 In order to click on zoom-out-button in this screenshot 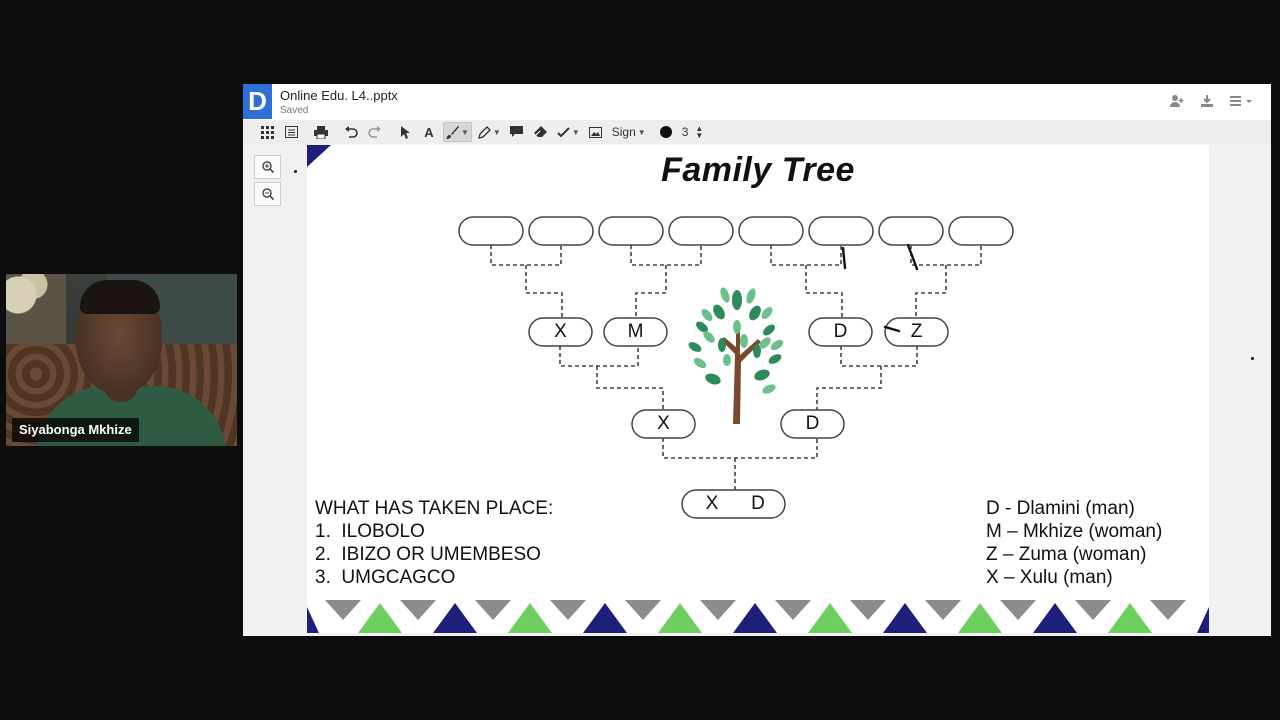, I will do `click(267, 194)`.